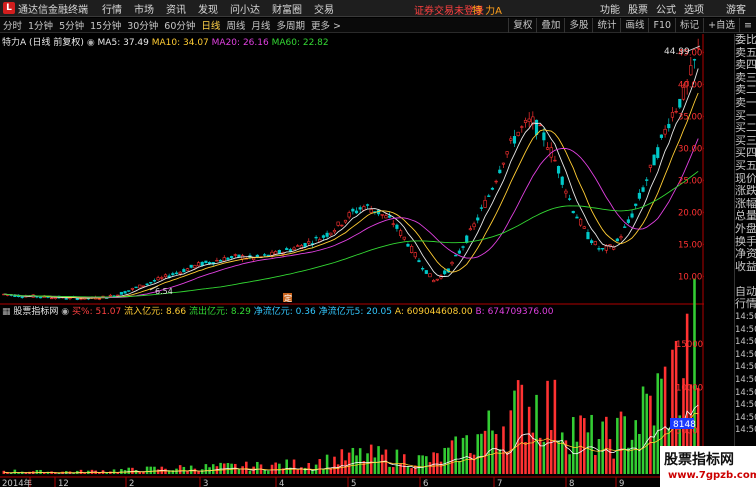 This screenshot has height=487, width=756. Describe the element at coordinates (606, 25) in the screenshot. I see `tool-tongji: 统计` at that location.